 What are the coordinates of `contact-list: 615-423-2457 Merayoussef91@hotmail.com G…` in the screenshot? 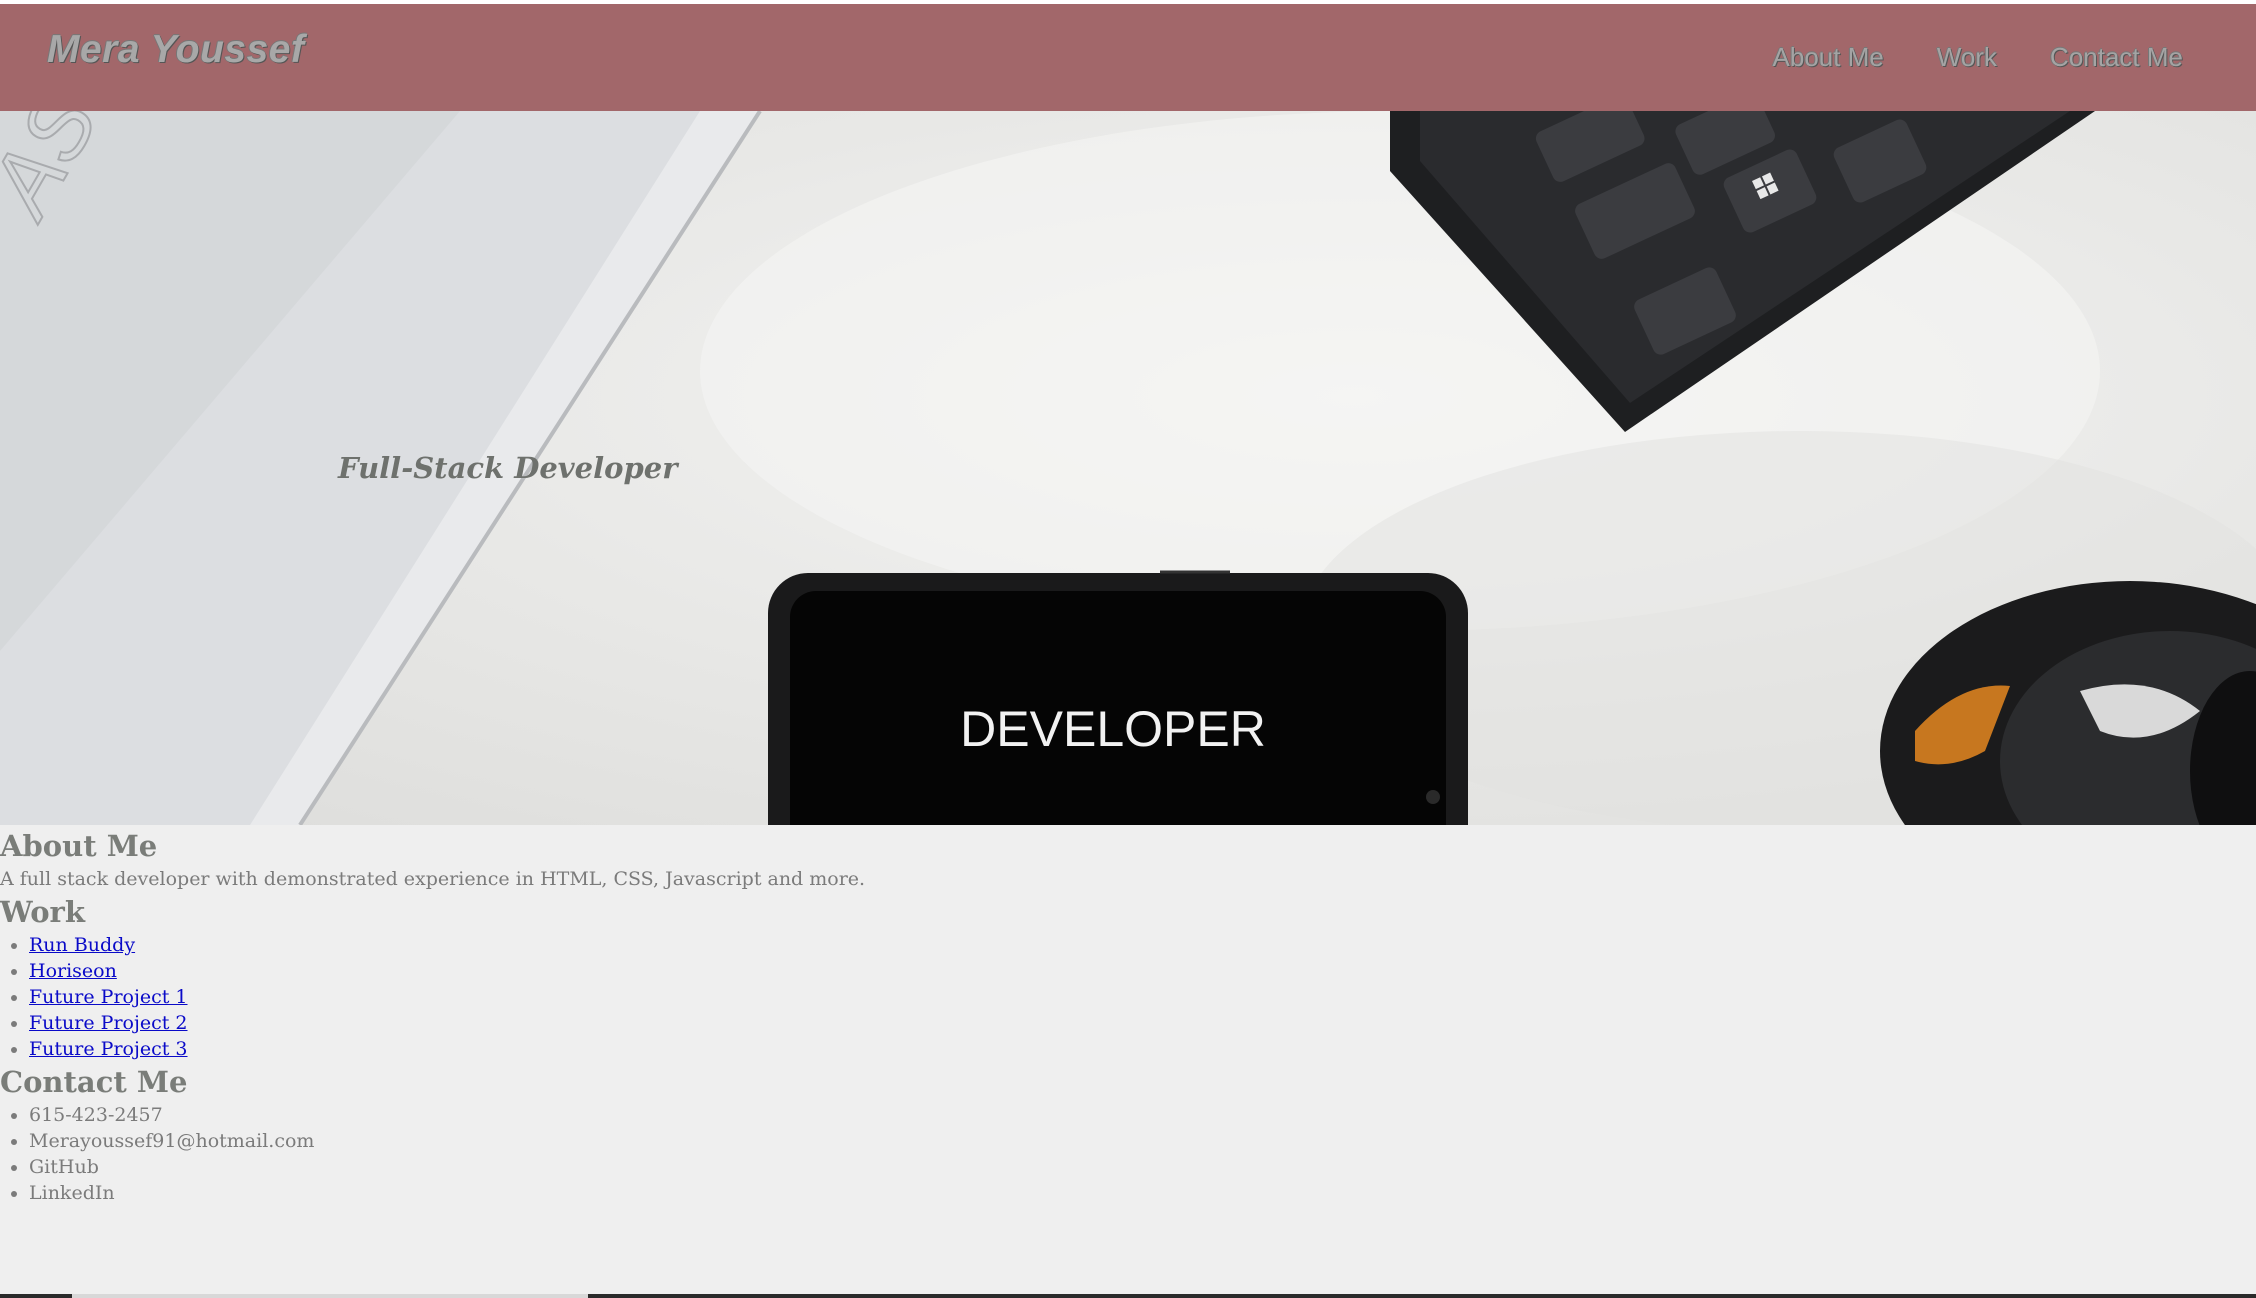 It's located at (1128, 1154).